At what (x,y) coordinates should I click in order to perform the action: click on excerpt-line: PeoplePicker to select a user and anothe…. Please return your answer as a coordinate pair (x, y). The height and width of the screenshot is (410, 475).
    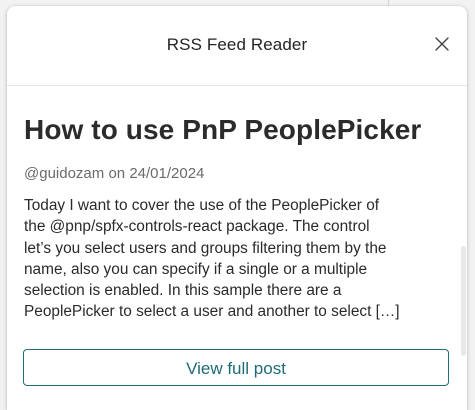
    Looking at the image, I should click on (212, 312).